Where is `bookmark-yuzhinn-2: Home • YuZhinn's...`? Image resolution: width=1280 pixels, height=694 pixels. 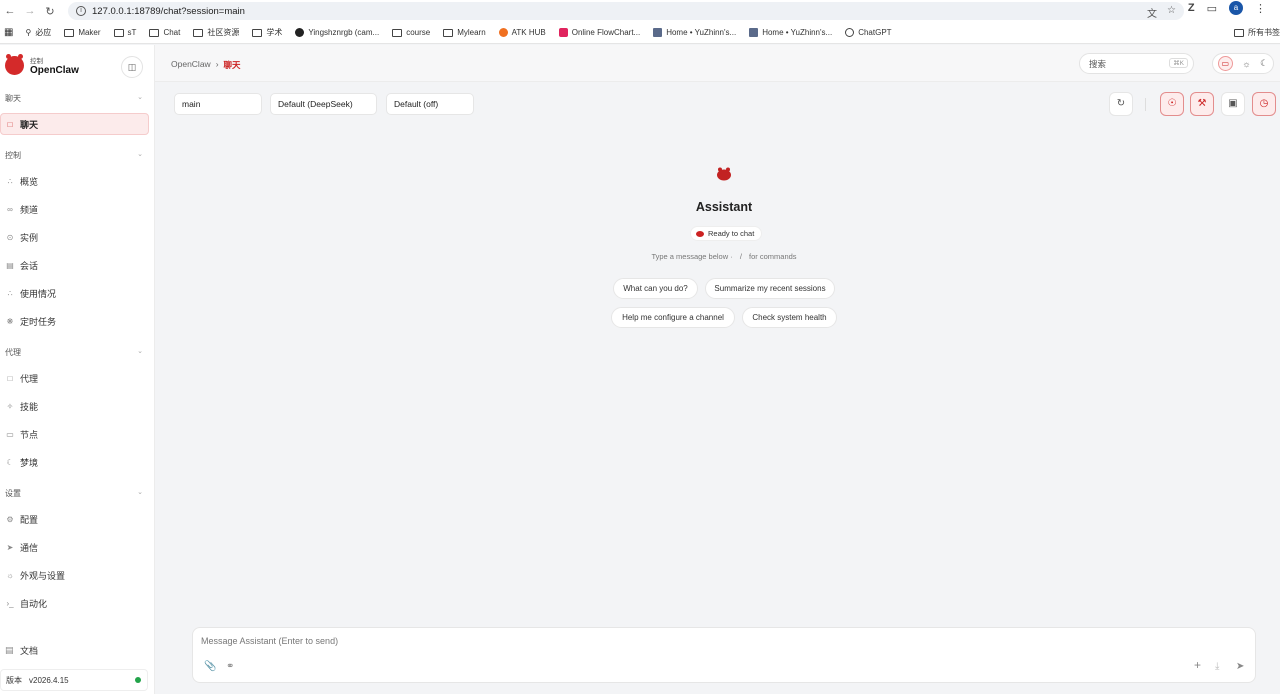 bookmark-yuzhinn-2: Home • YuZhinn's... is located at coordinates (790, 32).